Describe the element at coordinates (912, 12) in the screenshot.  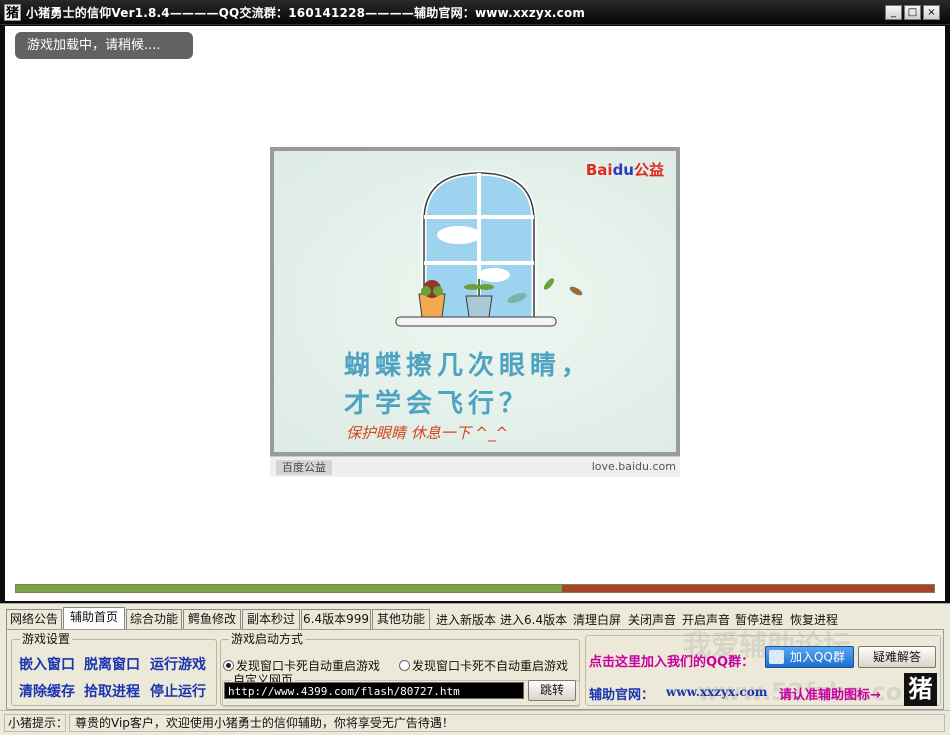
I see `maximize-button: □` at that location.